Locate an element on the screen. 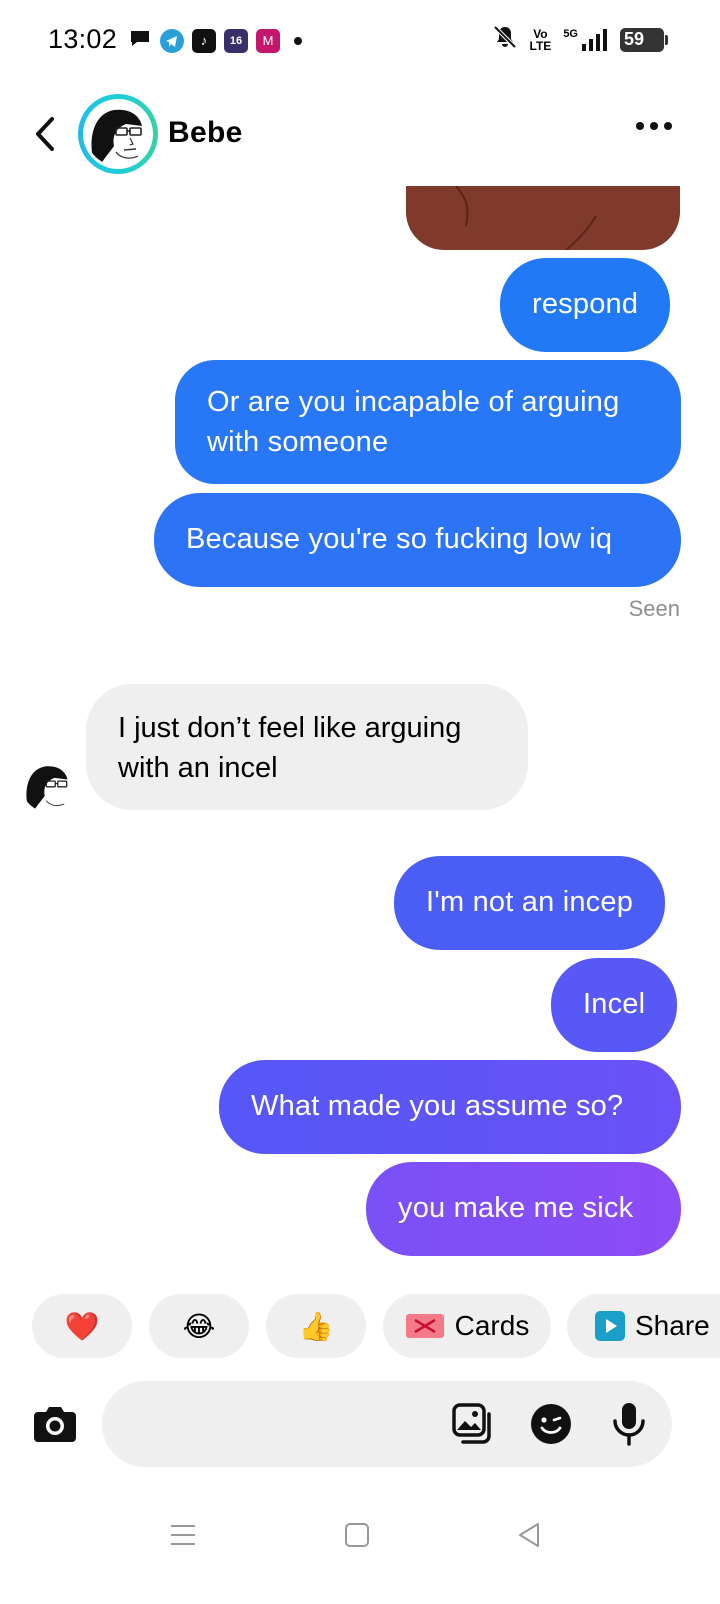 This screenshot has width=720, height=1604. sender-avatar is located at coordinates (48, 786).